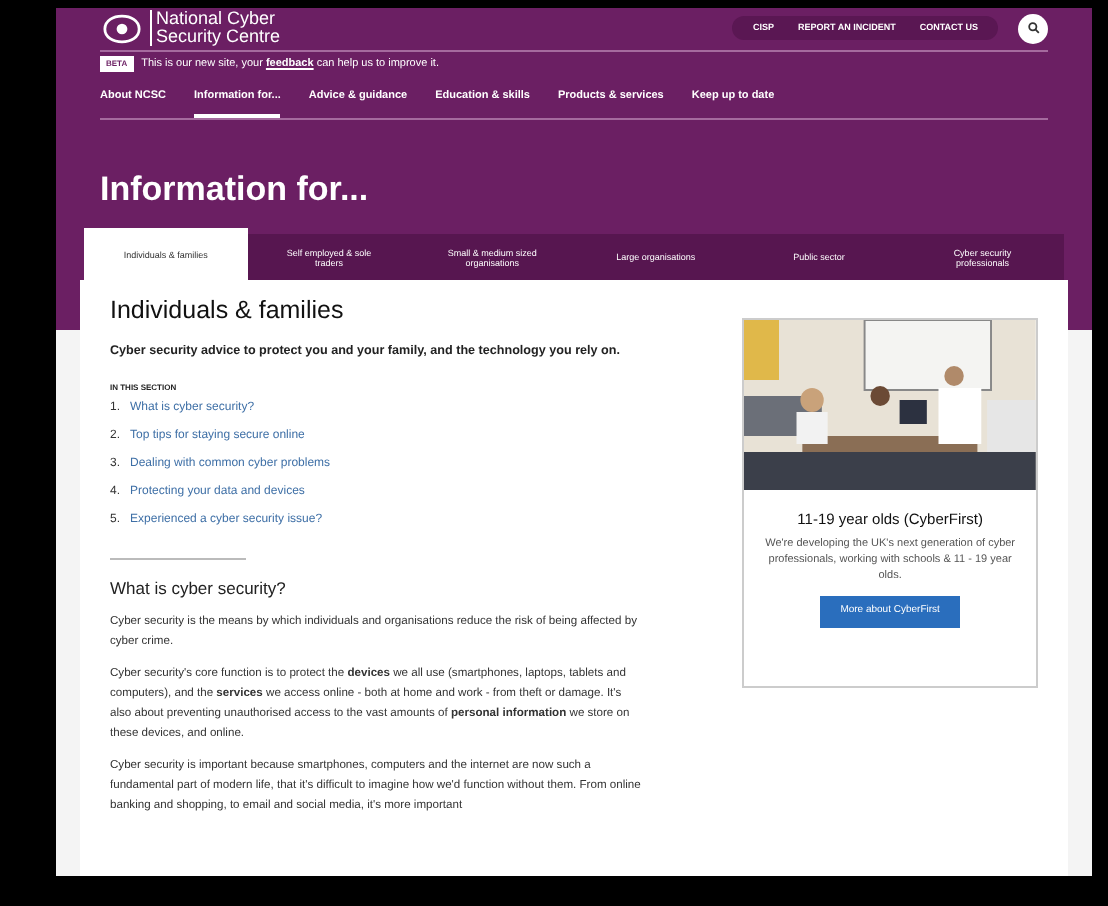  I want to click on search-icon, so click(1033, 28).